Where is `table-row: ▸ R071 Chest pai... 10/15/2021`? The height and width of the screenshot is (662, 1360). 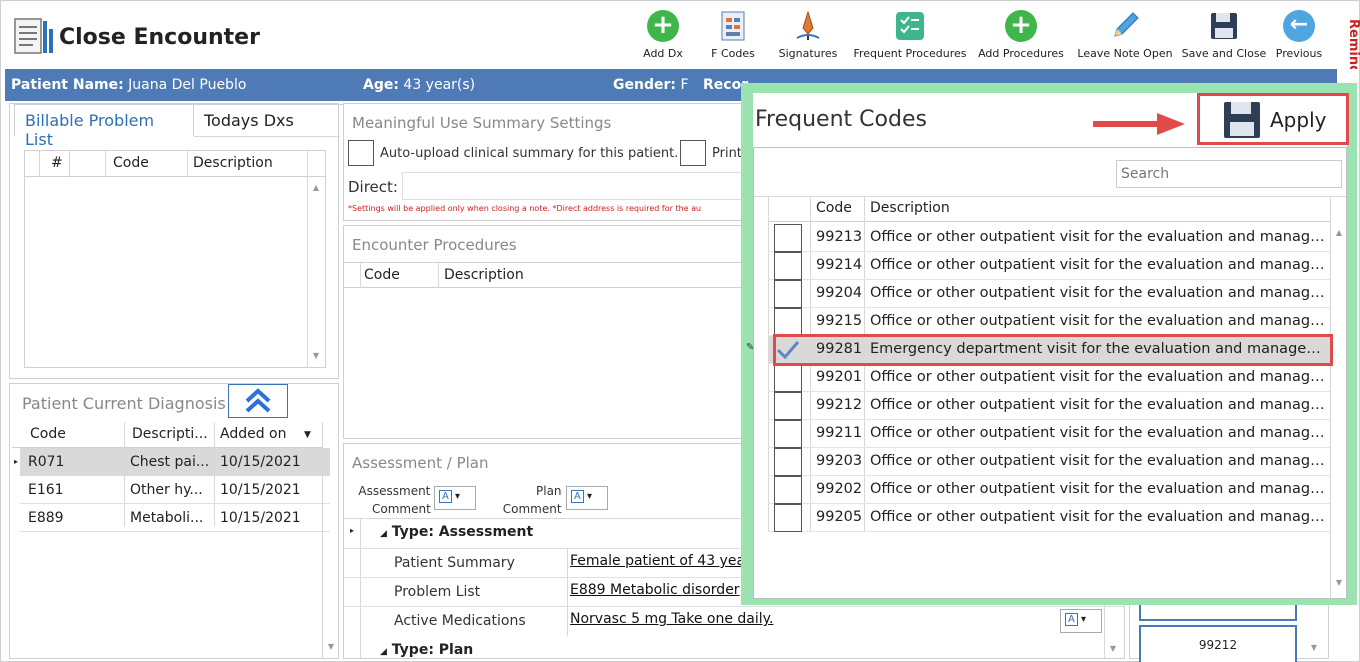
table-row: ▸ R071 Chest pai... 10/15/2021 is located at coordinates (172, 462).